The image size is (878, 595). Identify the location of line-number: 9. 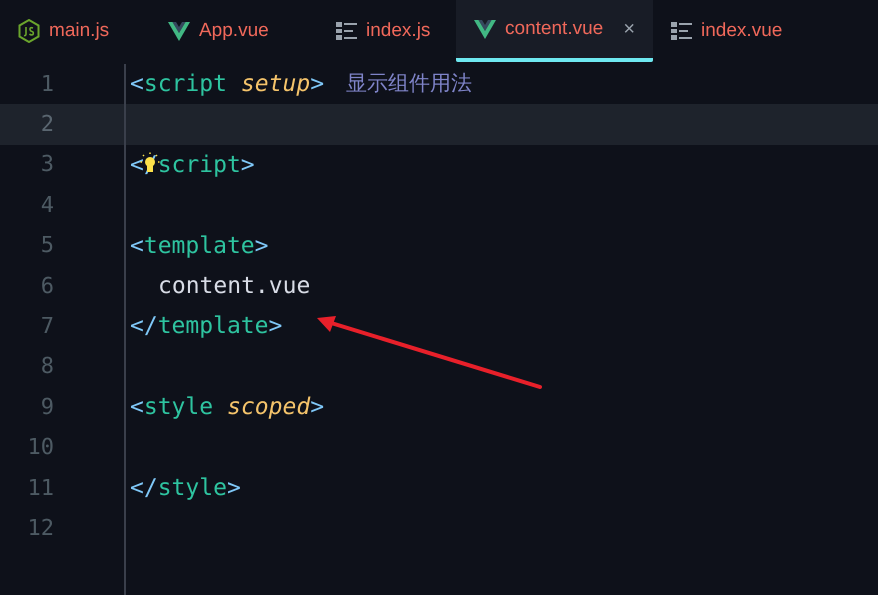
(47, 408).